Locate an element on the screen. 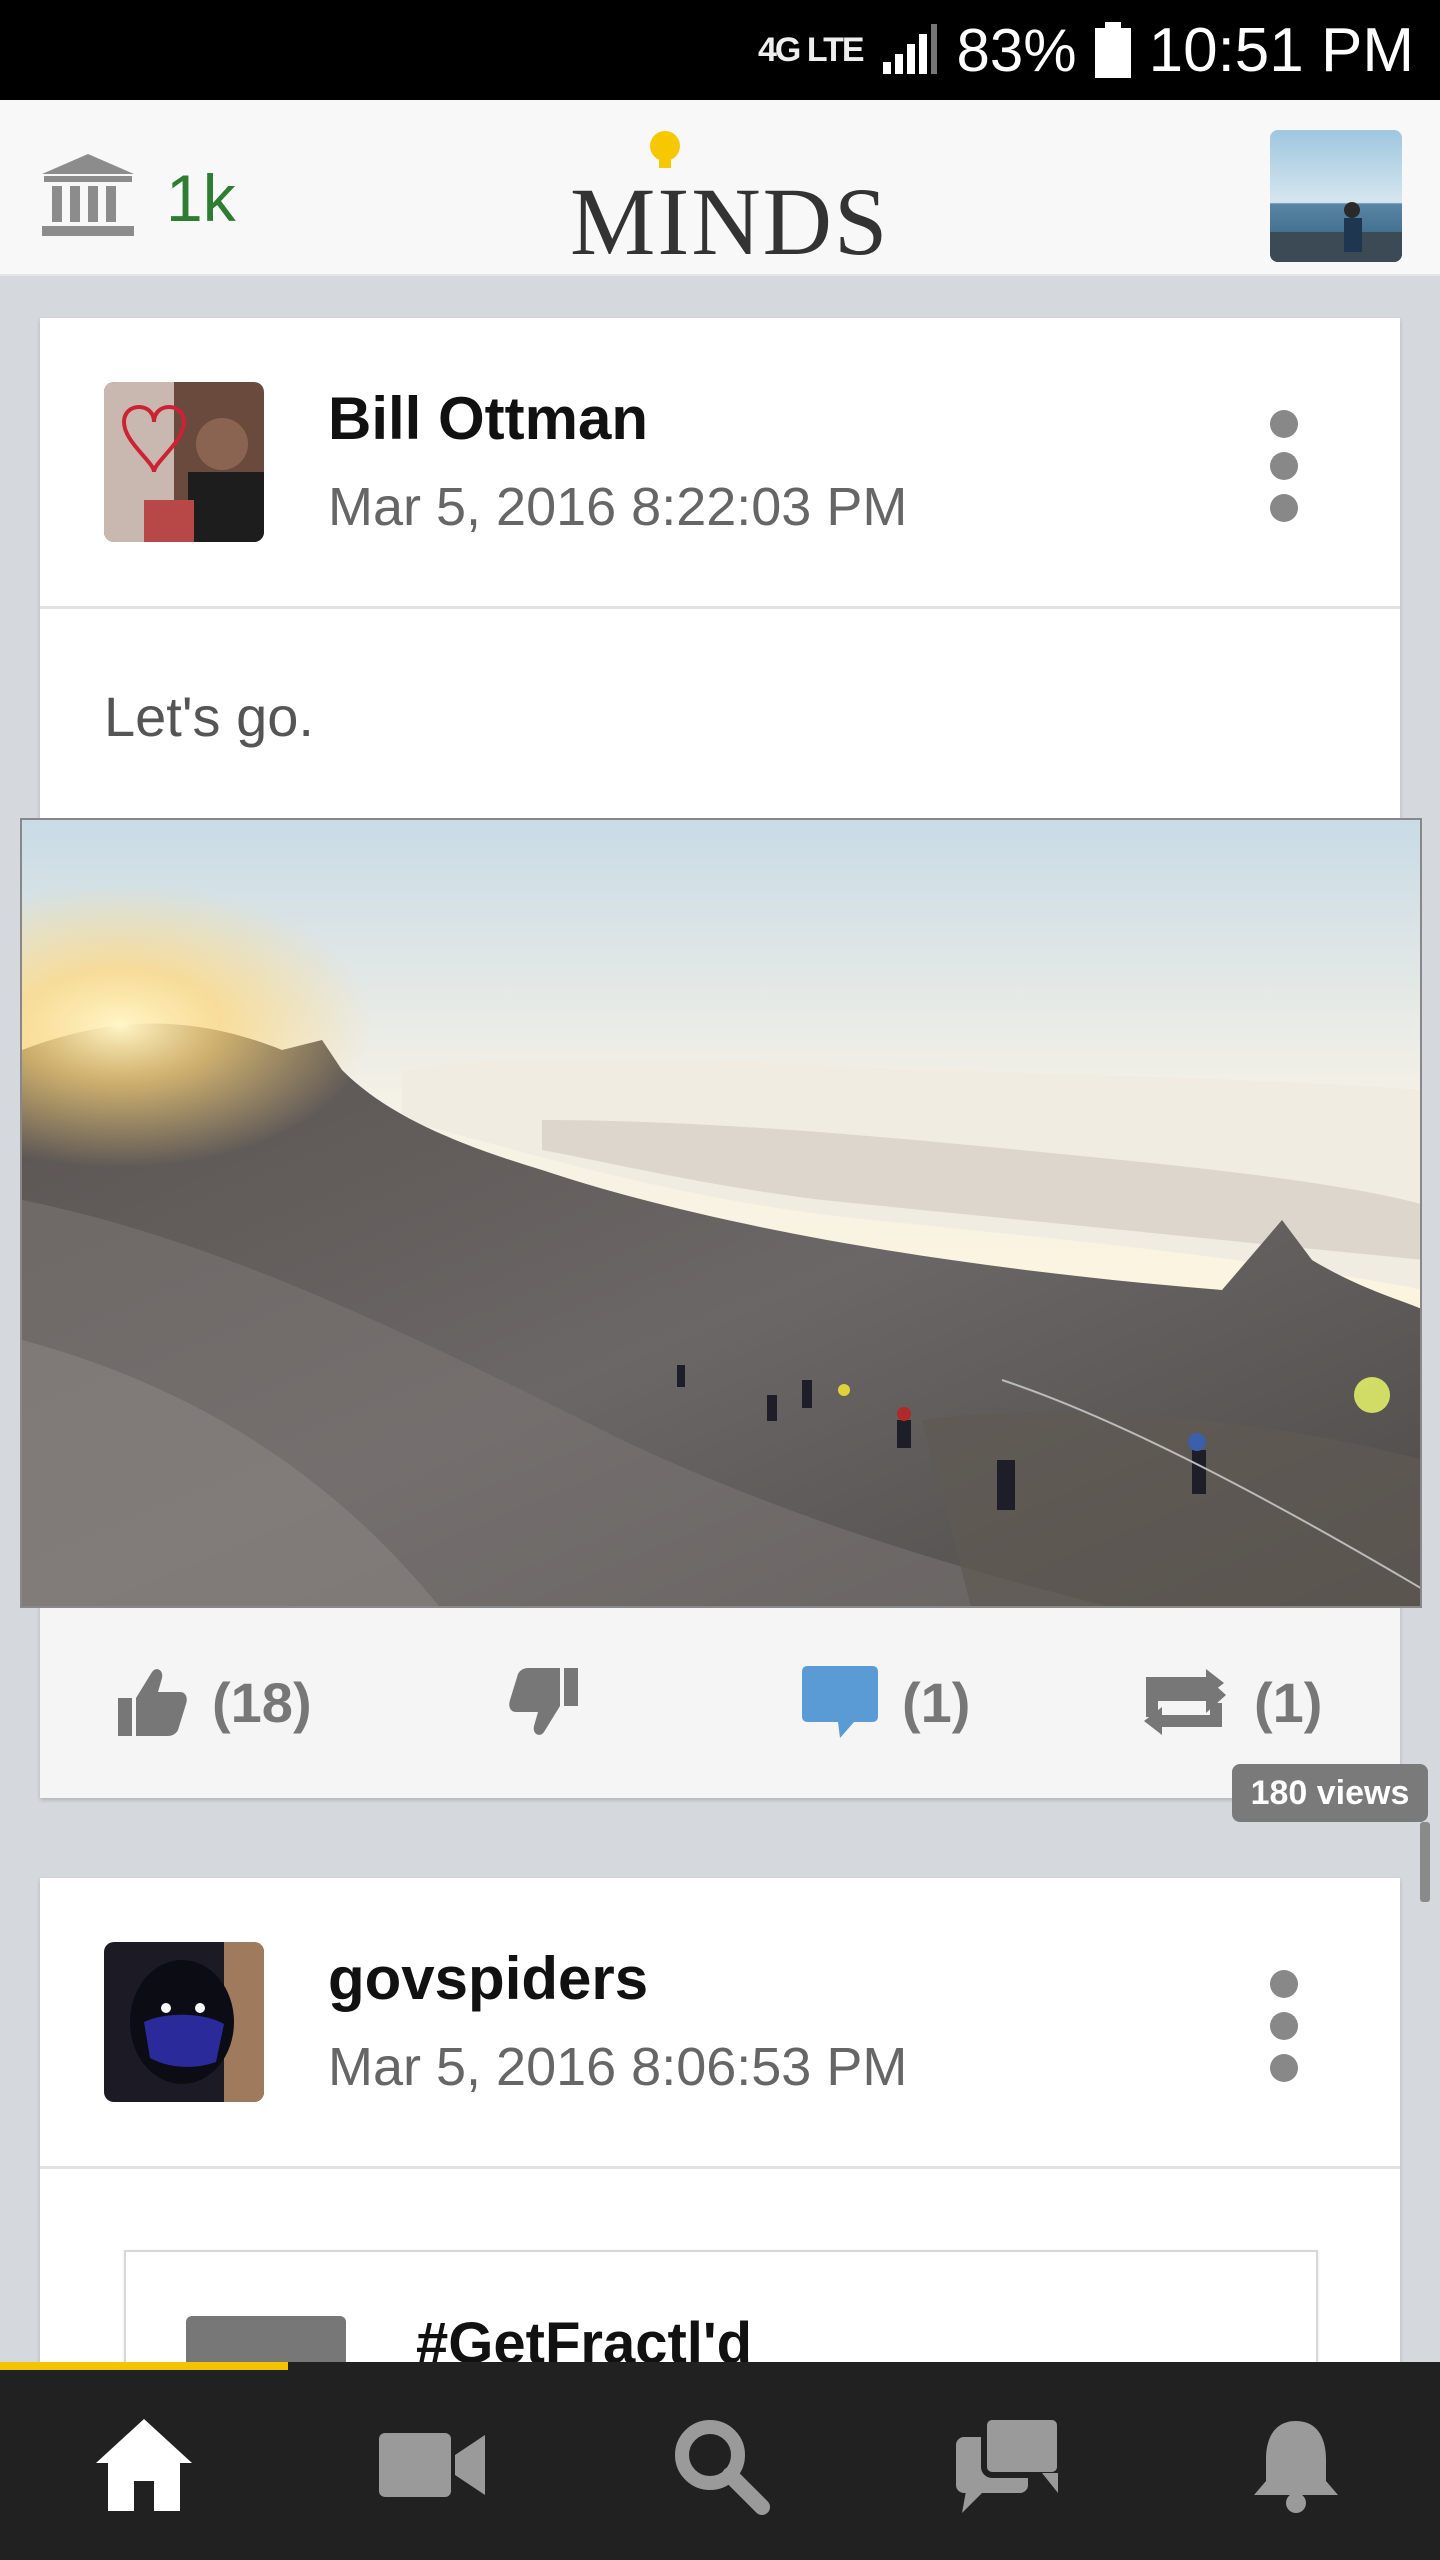 This screenshot has height=2560, width=1440. thumbs-up-button: (18) is located at coordinates (213, 1702).